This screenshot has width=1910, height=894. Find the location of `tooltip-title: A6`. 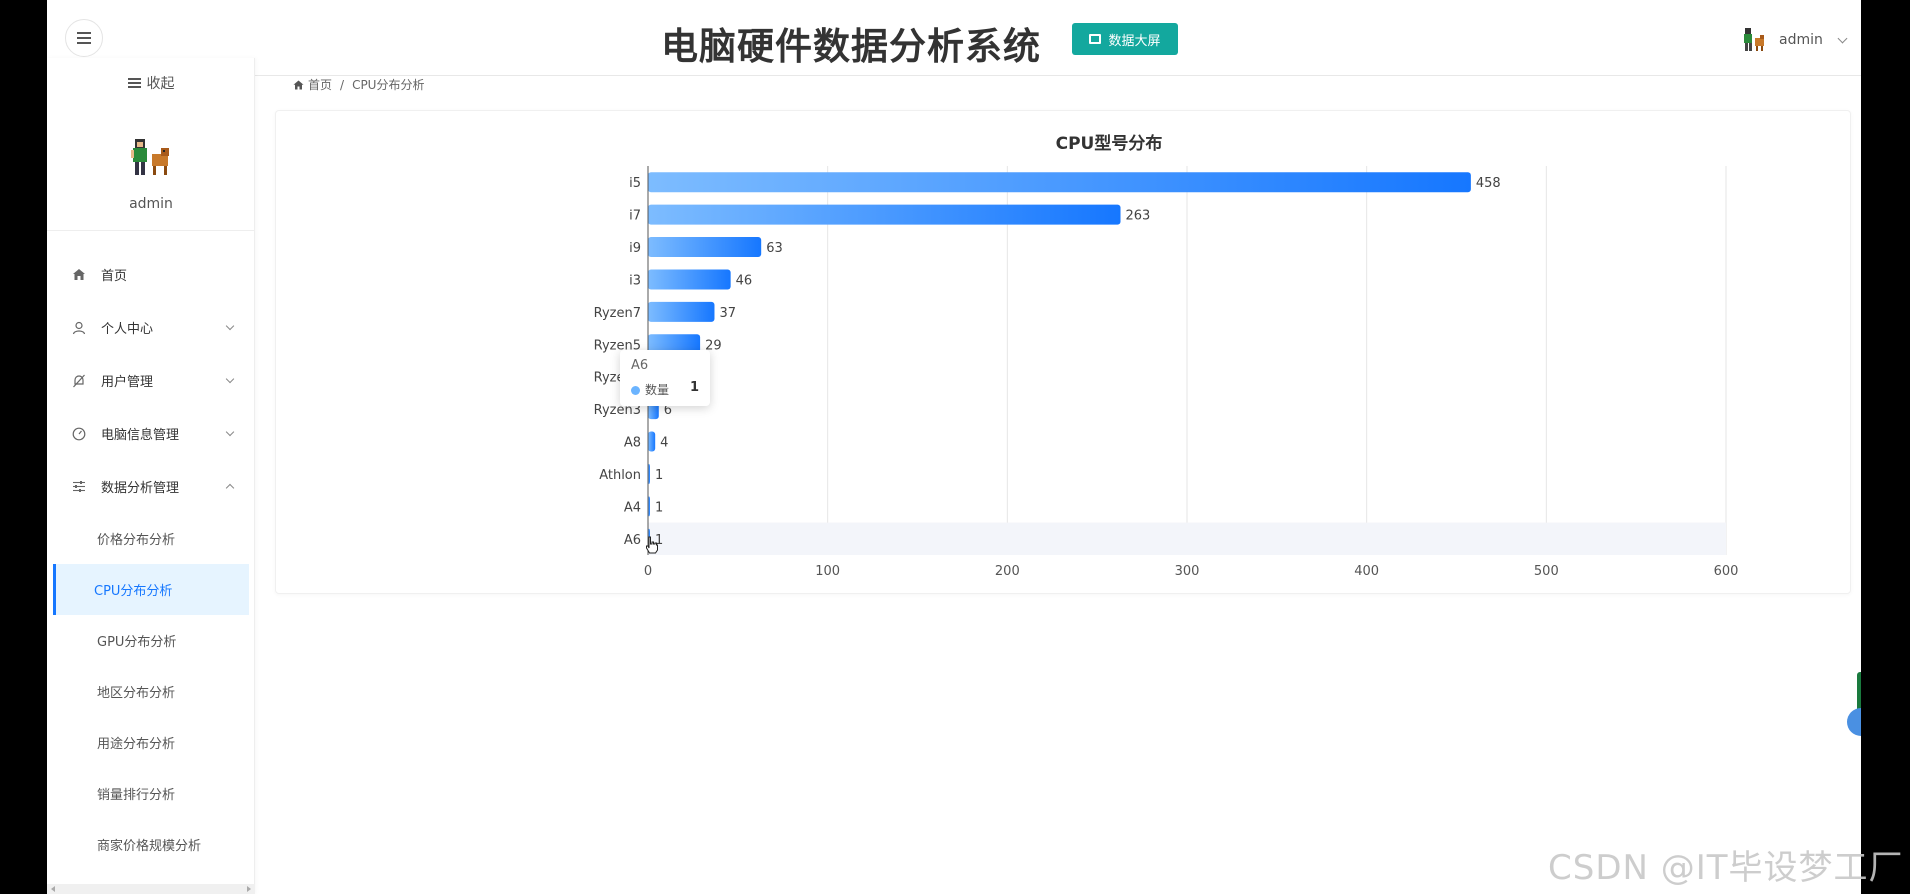

tooltip-title: A6 is located at coordinates (640, 365).